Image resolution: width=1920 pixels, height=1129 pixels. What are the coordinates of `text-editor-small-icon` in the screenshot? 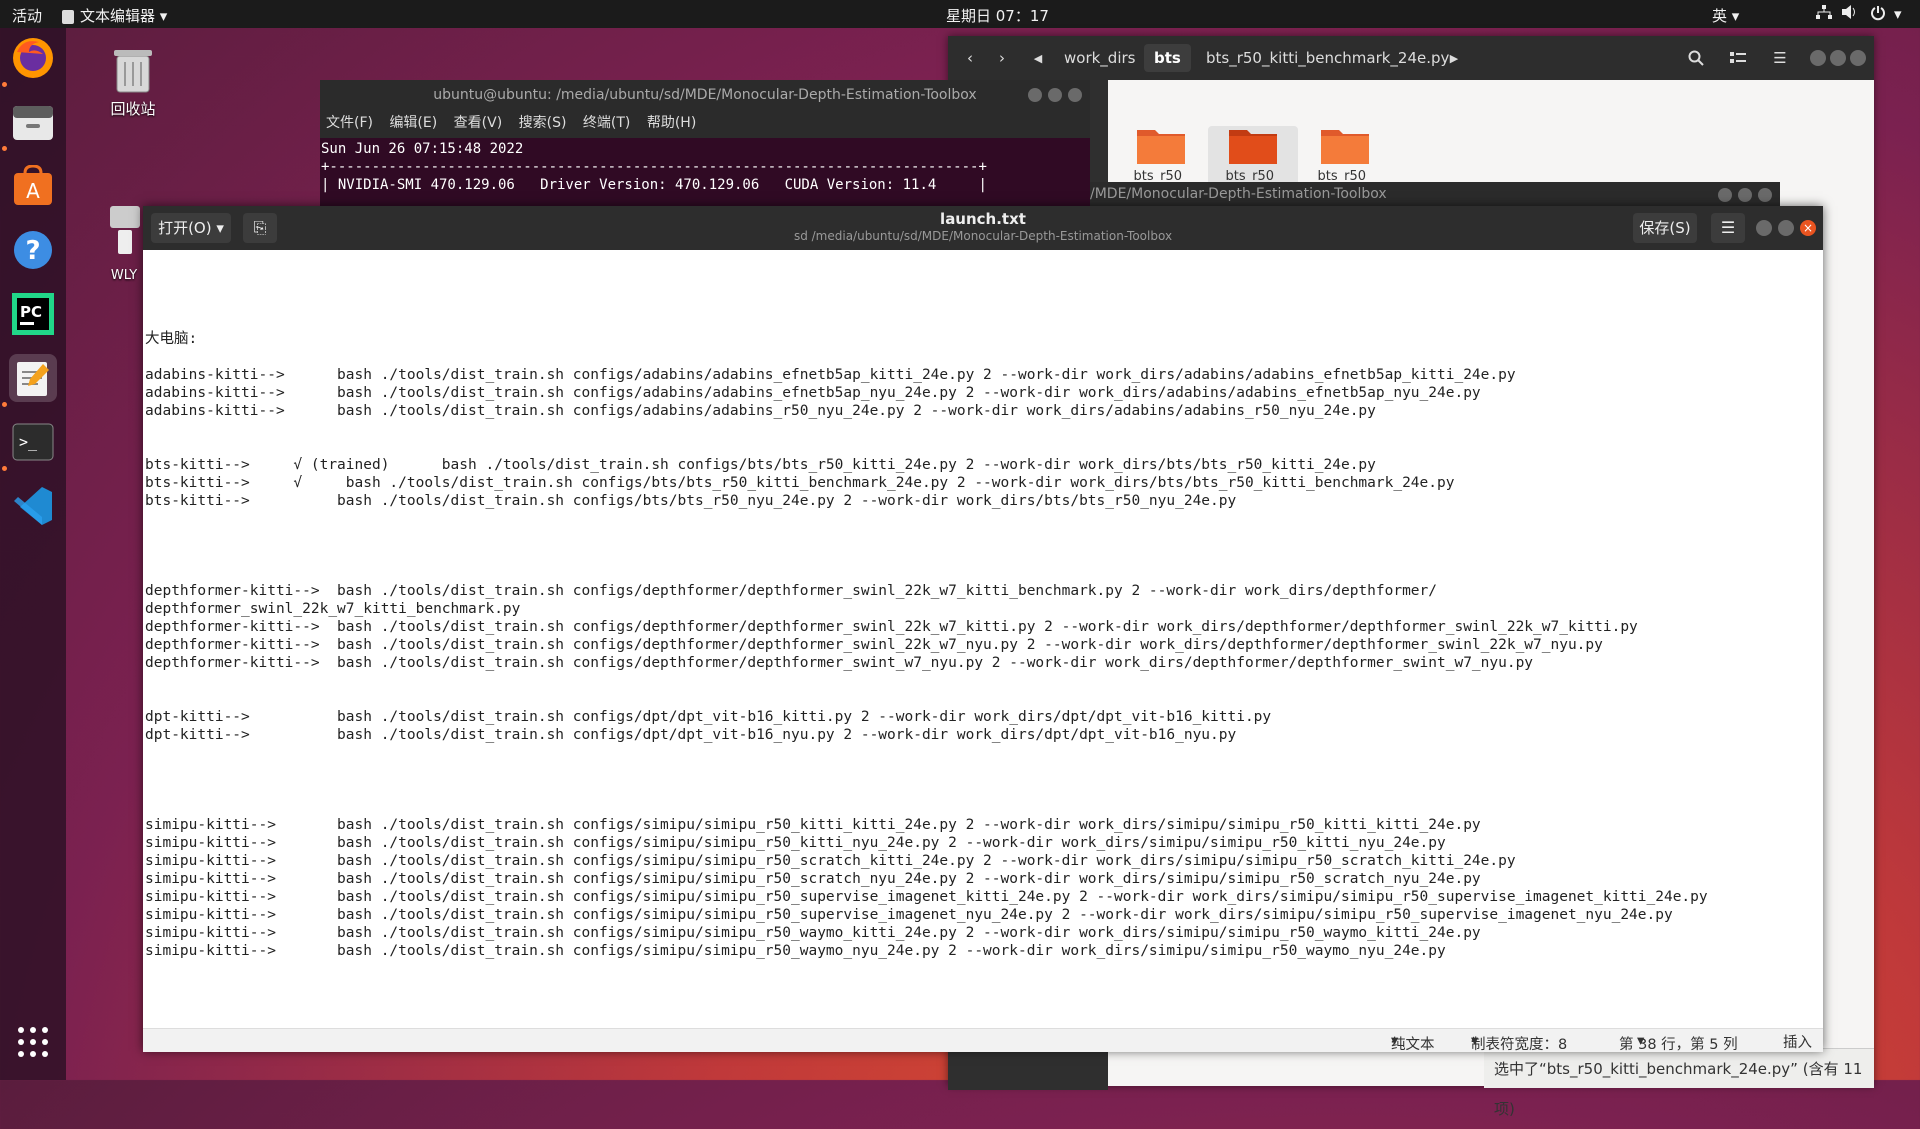 It's located at (68, 16).